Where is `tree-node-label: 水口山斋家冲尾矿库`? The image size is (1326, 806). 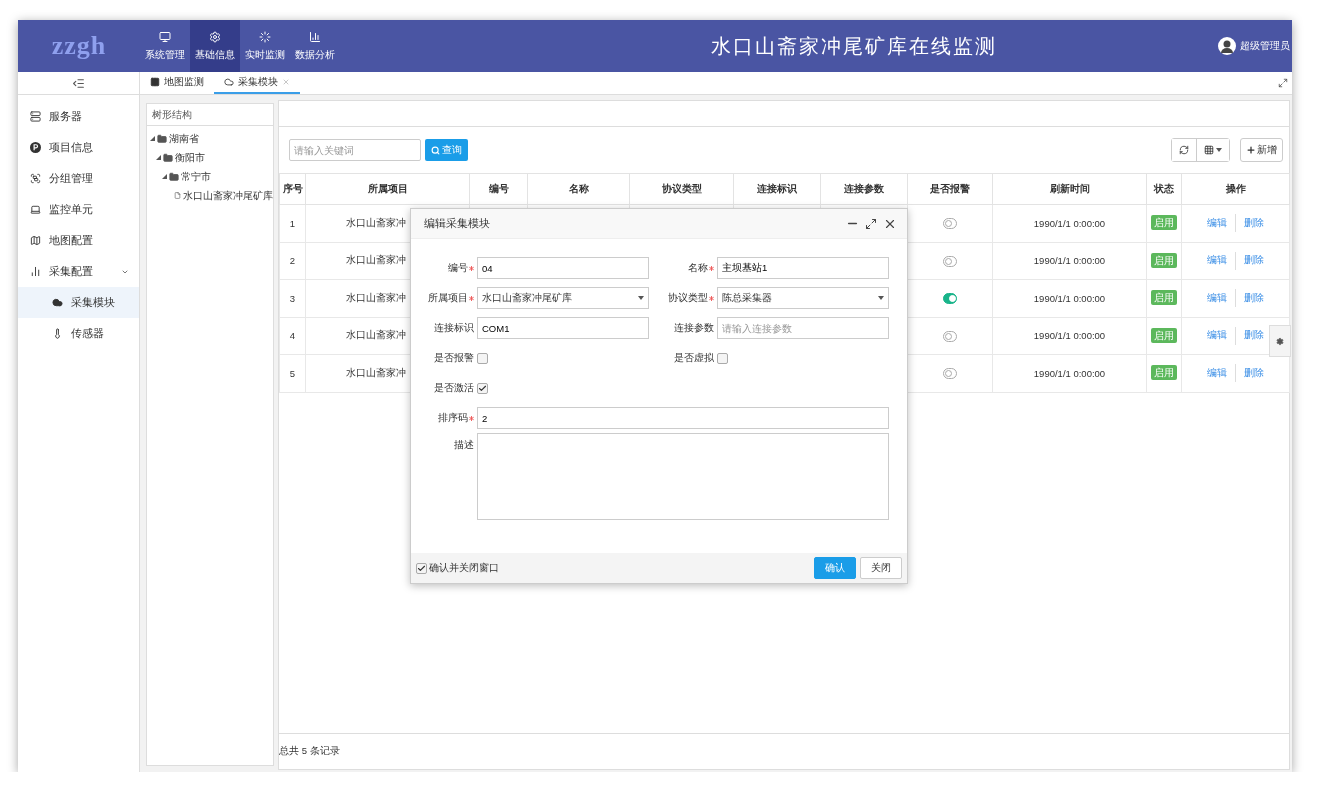 tree-node-label: 水口山斋家冲尾矿库 is located at coordinates (228, 195).